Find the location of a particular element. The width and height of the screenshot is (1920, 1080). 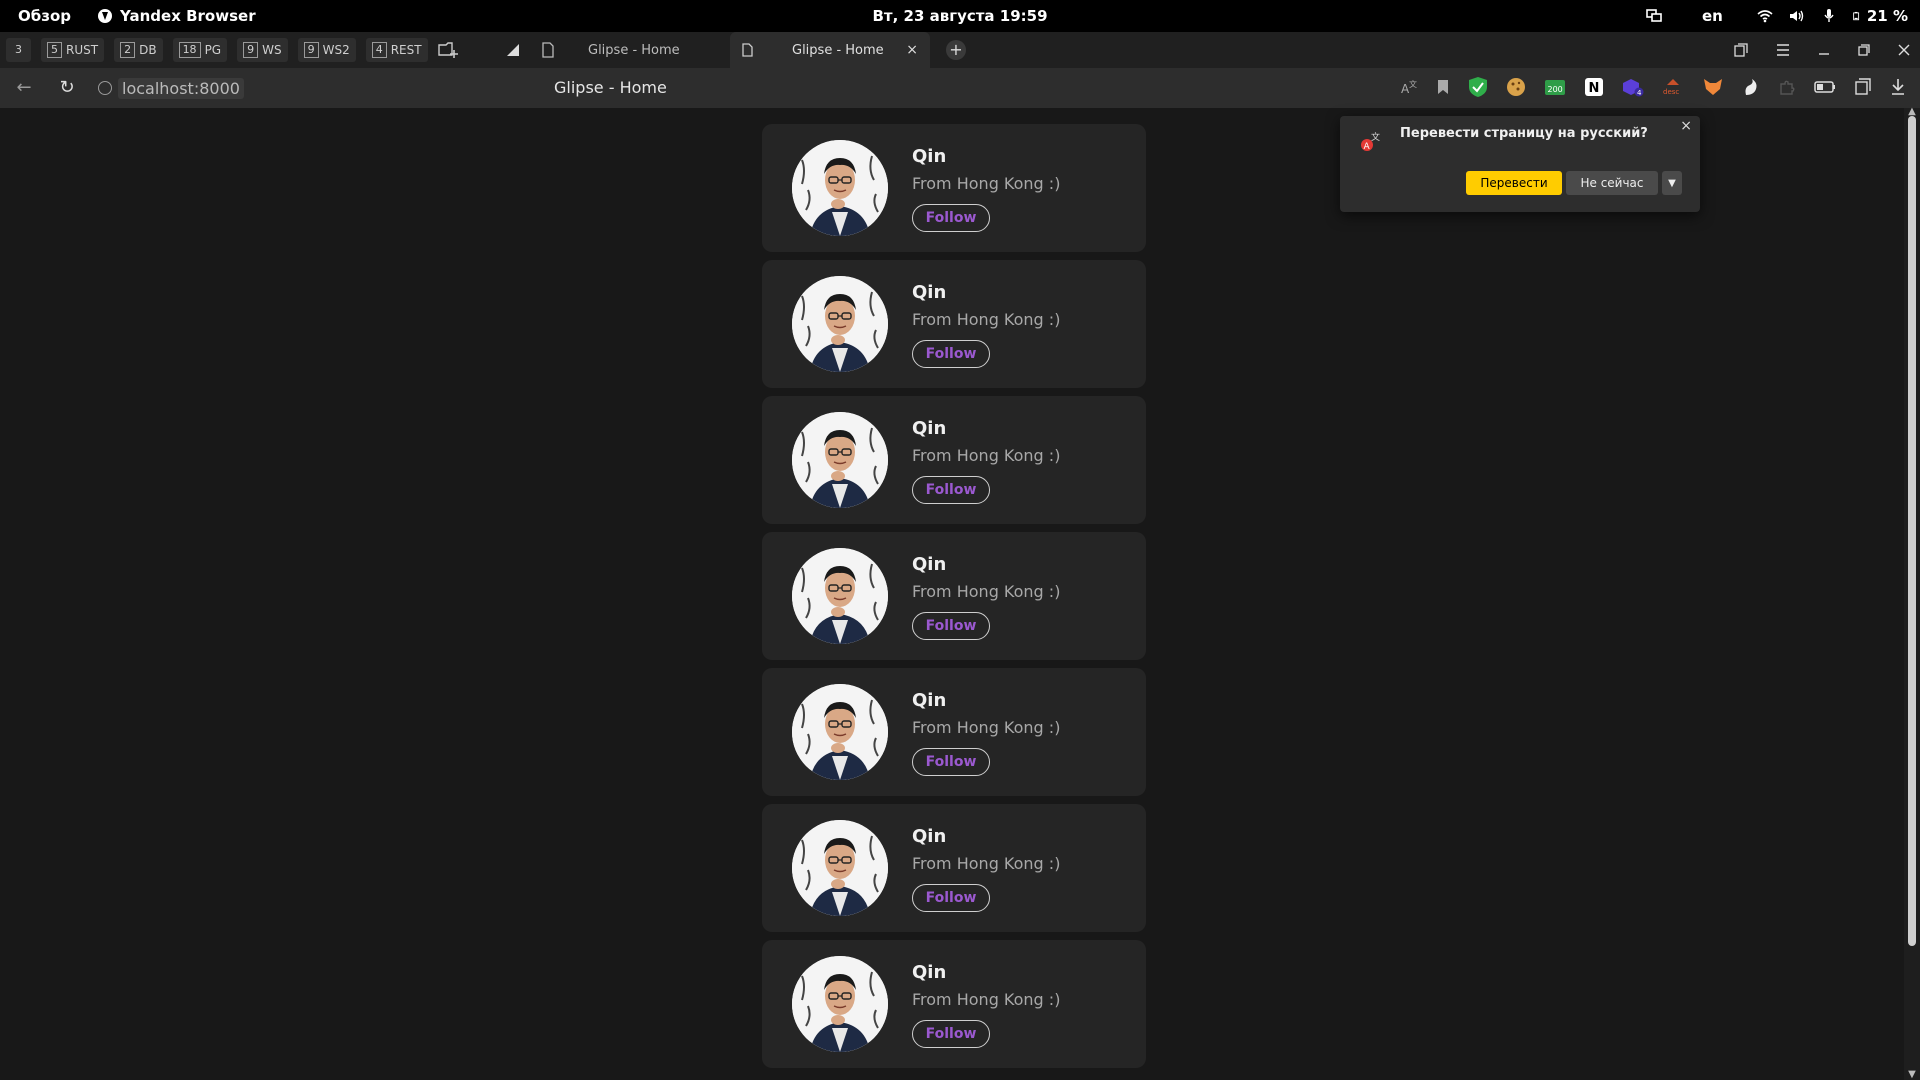

adblock-shield-icon is located at coordinates (1478, 87).